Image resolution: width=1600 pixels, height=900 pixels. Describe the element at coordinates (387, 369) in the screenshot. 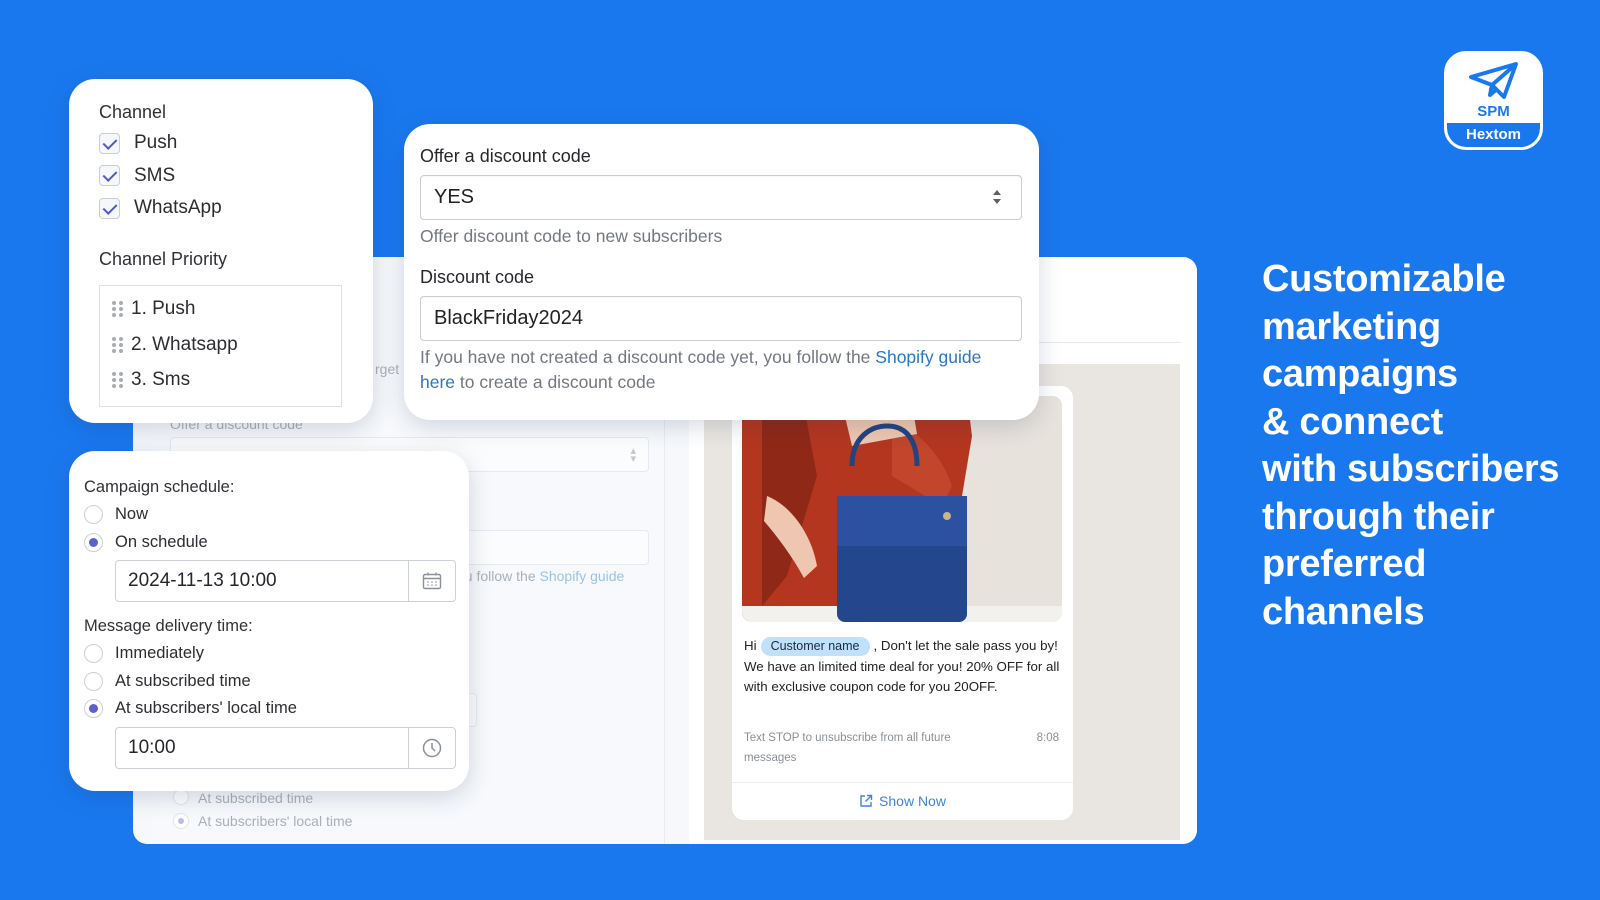

I see `faded-target-text: rget` at that location.